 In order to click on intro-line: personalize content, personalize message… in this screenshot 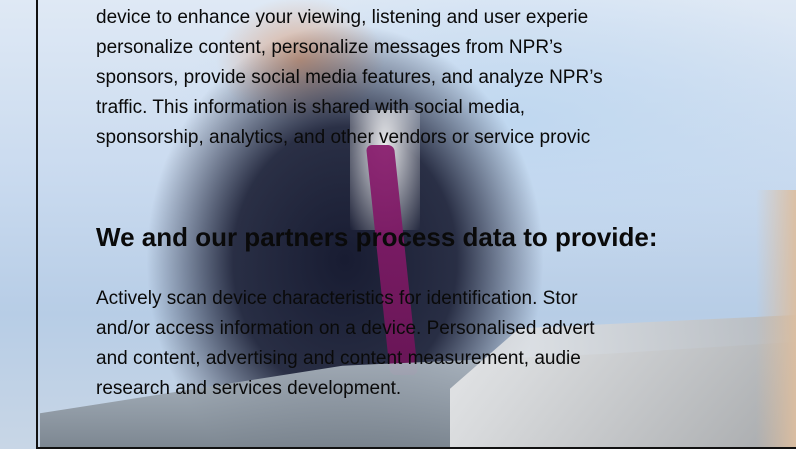, I will do `click(329, 47)`.